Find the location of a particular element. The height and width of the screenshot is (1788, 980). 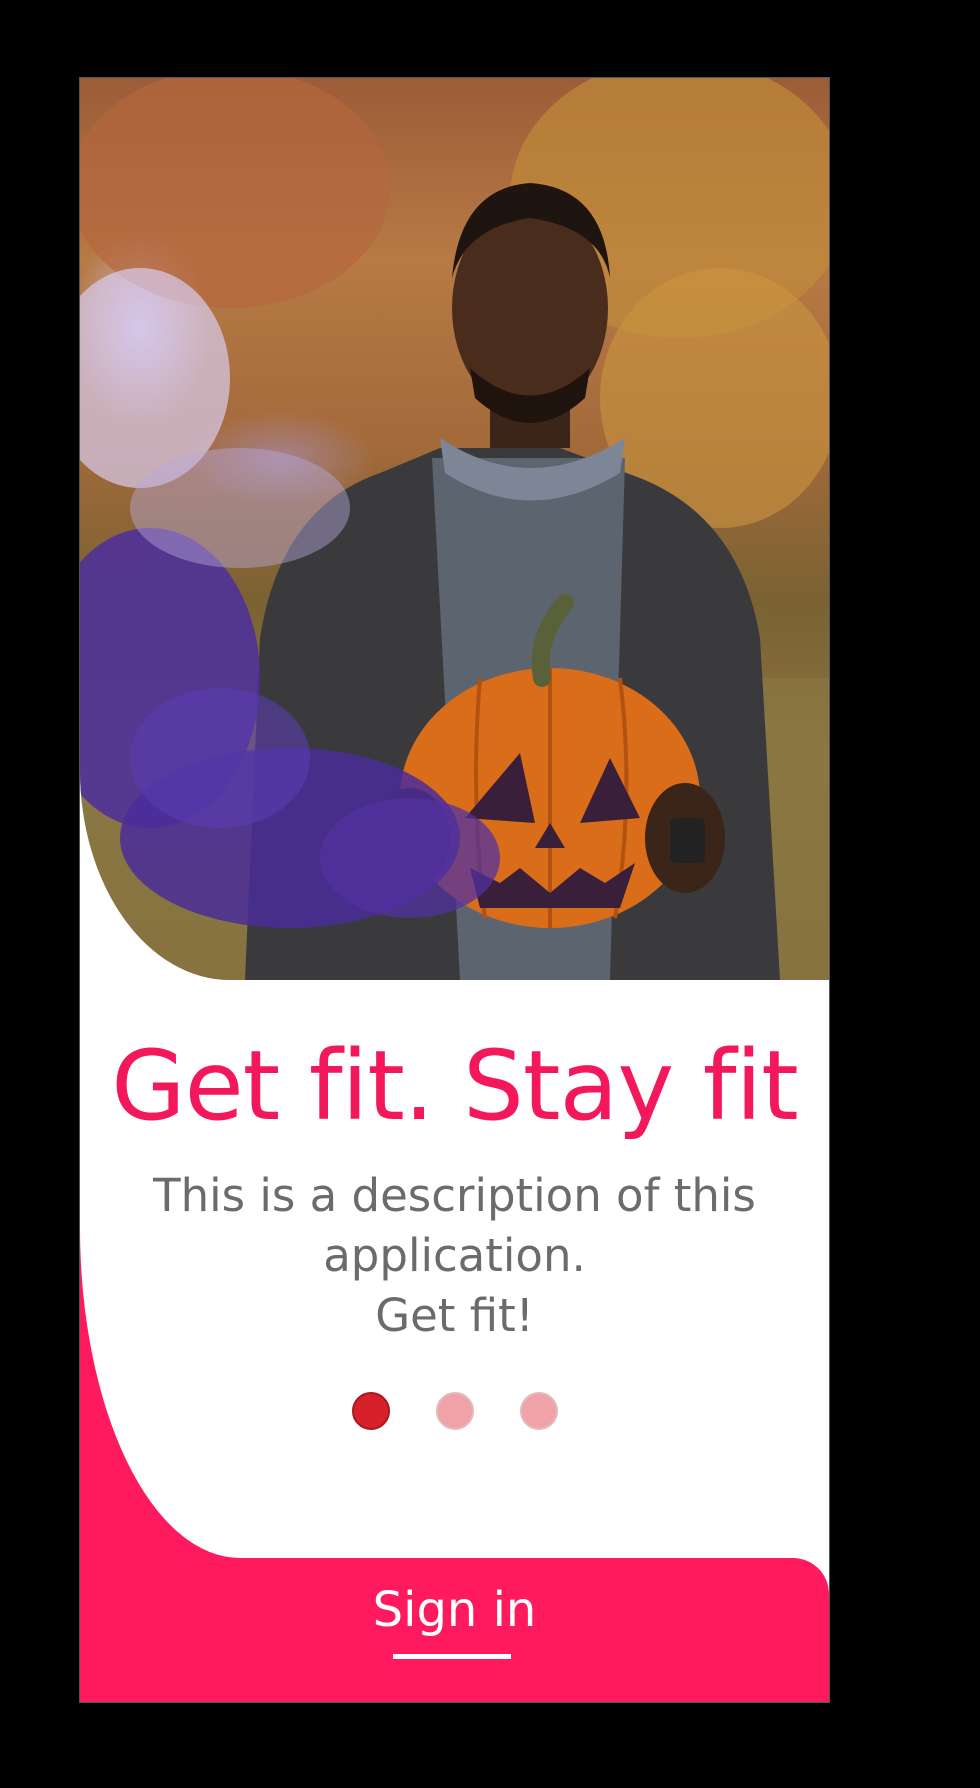

description-line: Get fit! is located at coordinates (454, 1315).